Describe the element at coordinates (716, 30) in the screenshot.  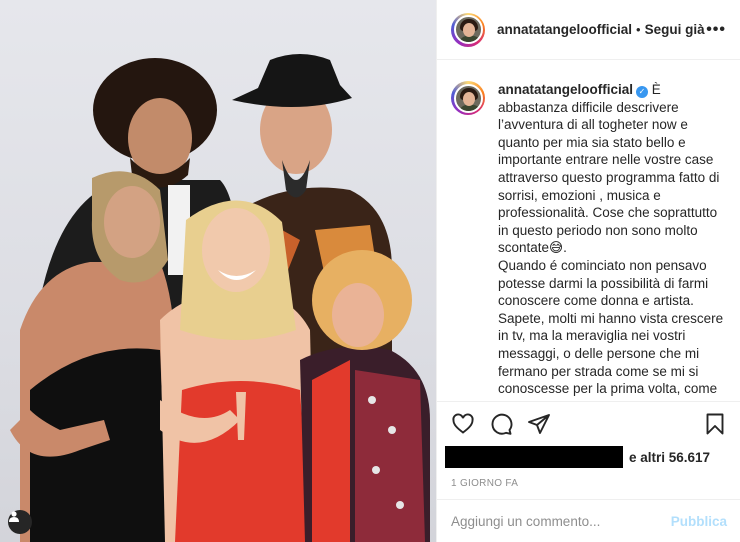
I see `more-dots-icon: •••` at that location.